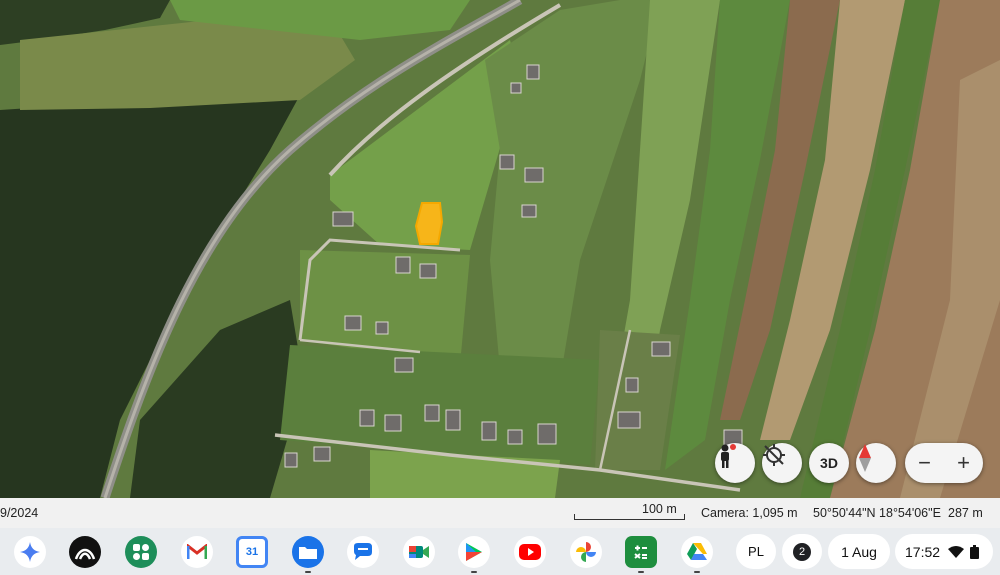 This screenshot has width=1000, height=575. What do you see at coordinates (923, 551) in the screenshot?
I see `clock: 17:52` at bounding box center [923, 551].